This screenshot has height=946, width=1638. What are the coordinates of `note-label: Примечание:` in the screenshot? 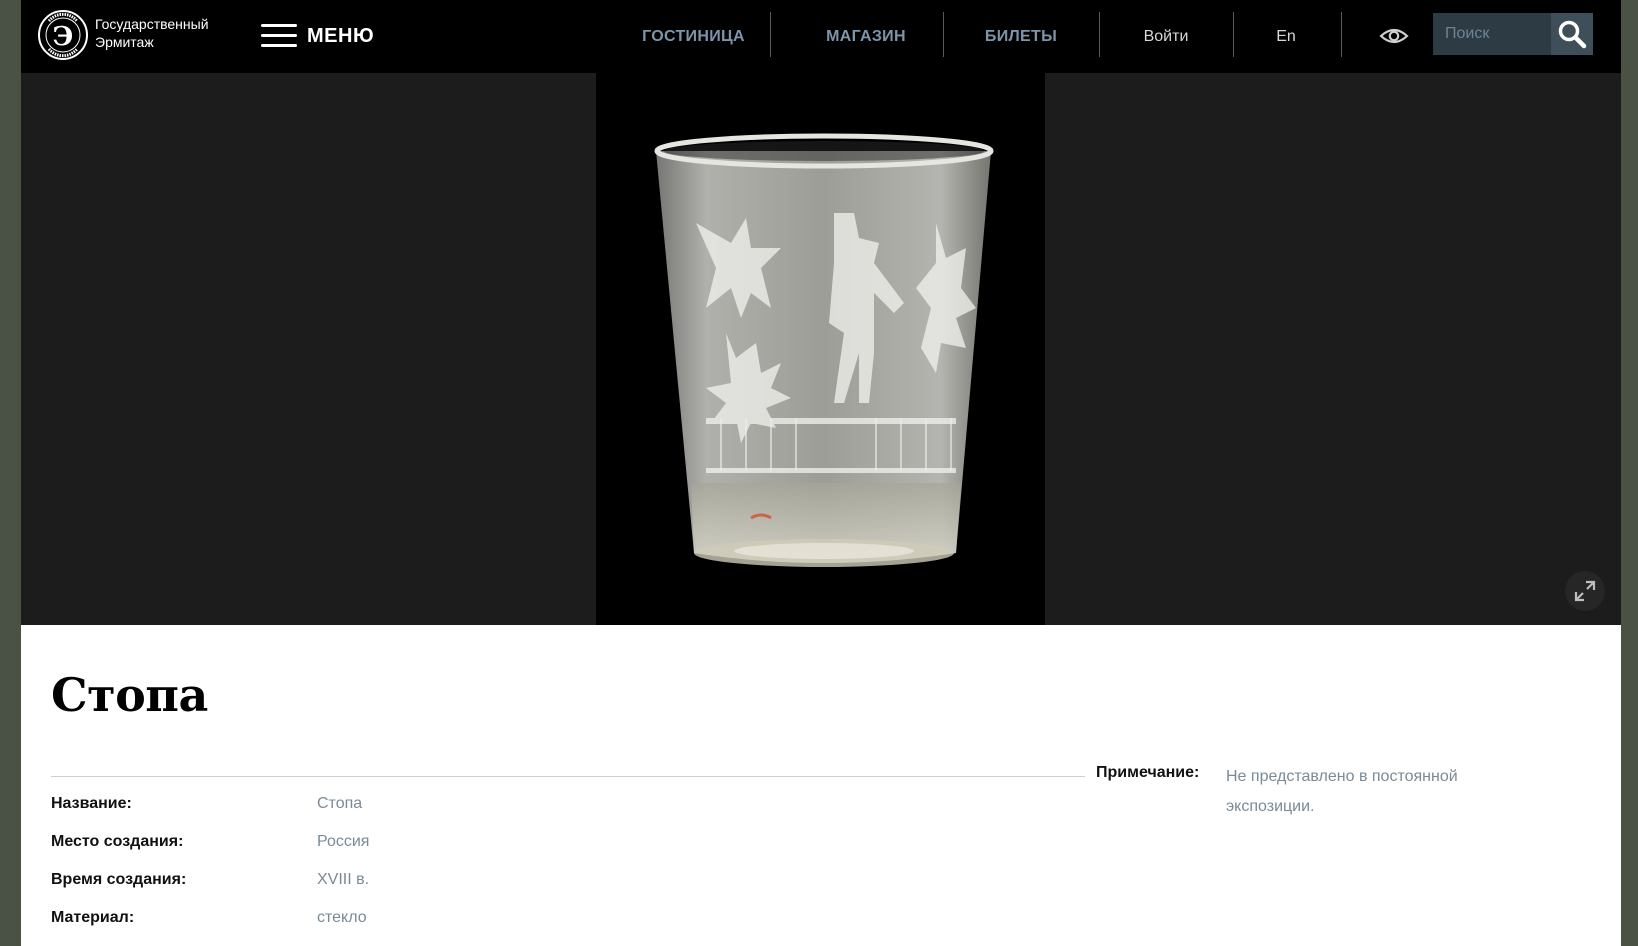 It's located at (1148, 772).